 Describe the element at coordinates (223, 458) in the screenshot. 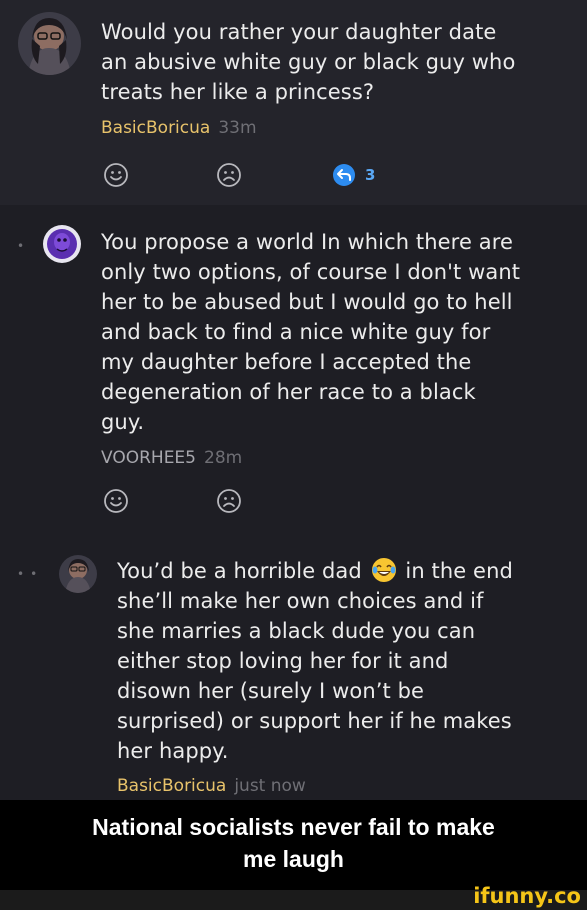

I see `timestamp: 28m` at that location.